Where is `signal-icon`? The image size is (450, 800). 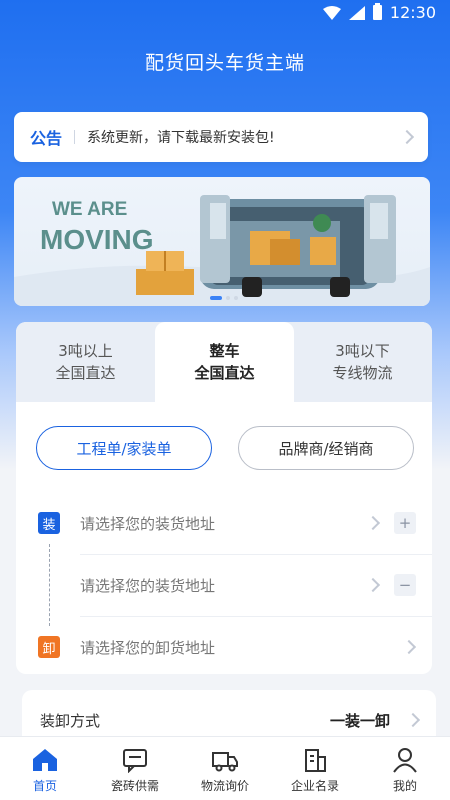
signal-icon is located at coordinates (356, 12).